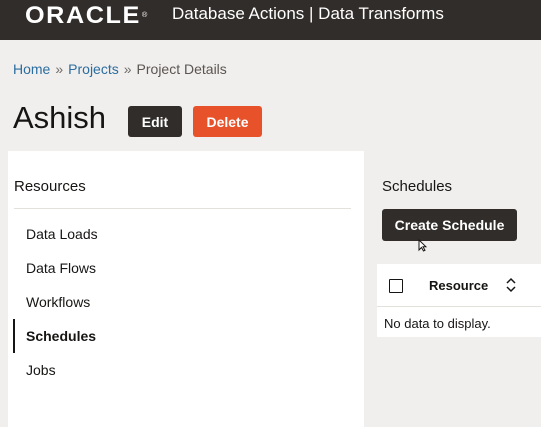  I want to click on empty-table-message: No data to display., so click(437, 323).